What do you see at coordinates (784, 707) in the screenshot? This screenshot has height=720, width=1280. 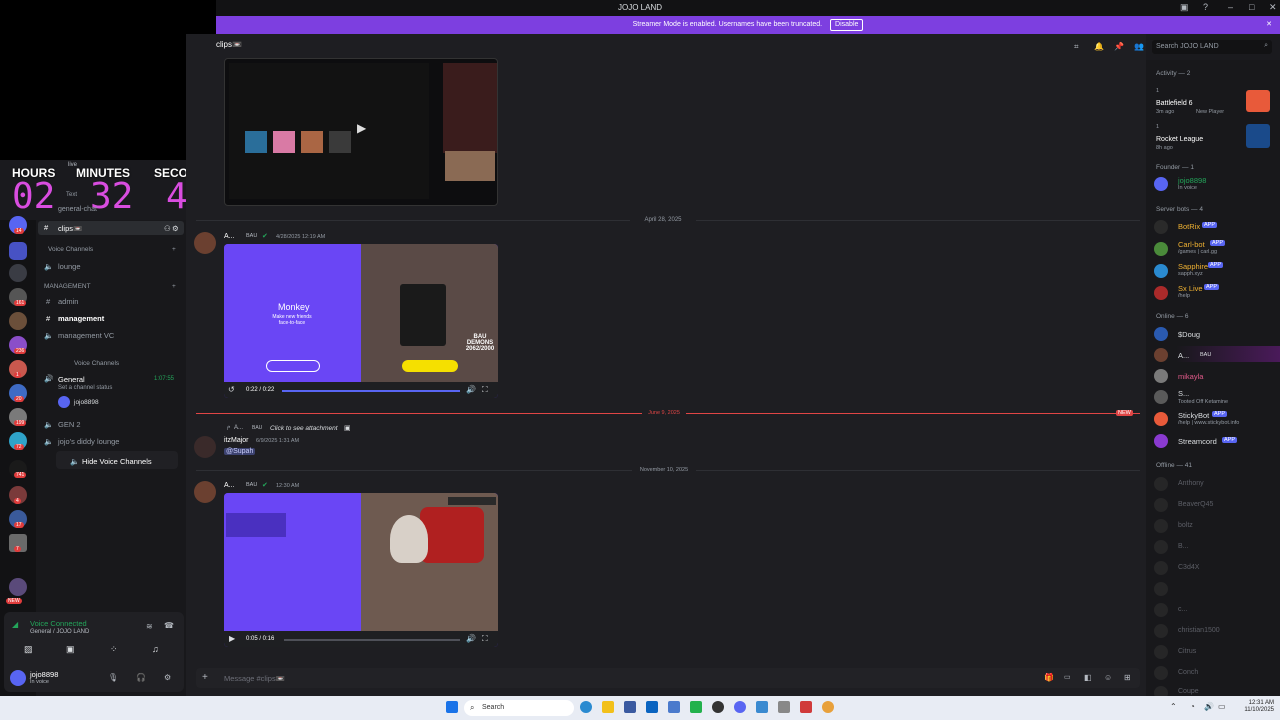 I see `settings-icon` at bounding box center [784, 707].